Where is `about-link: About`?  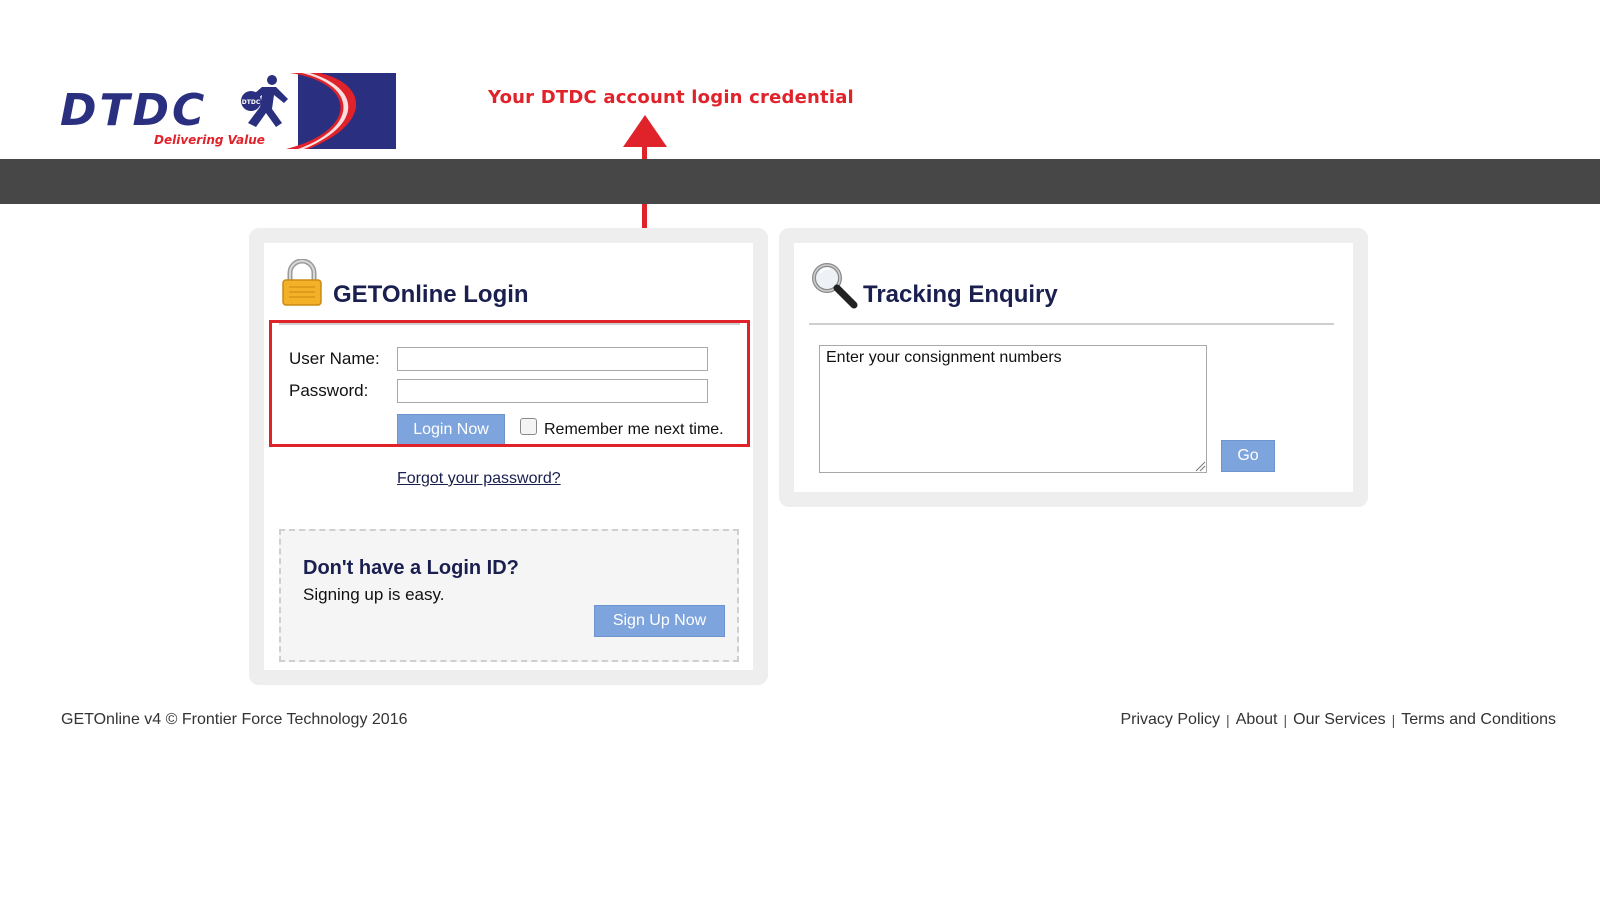 about-link: About is located at coordinates (1257, 720).